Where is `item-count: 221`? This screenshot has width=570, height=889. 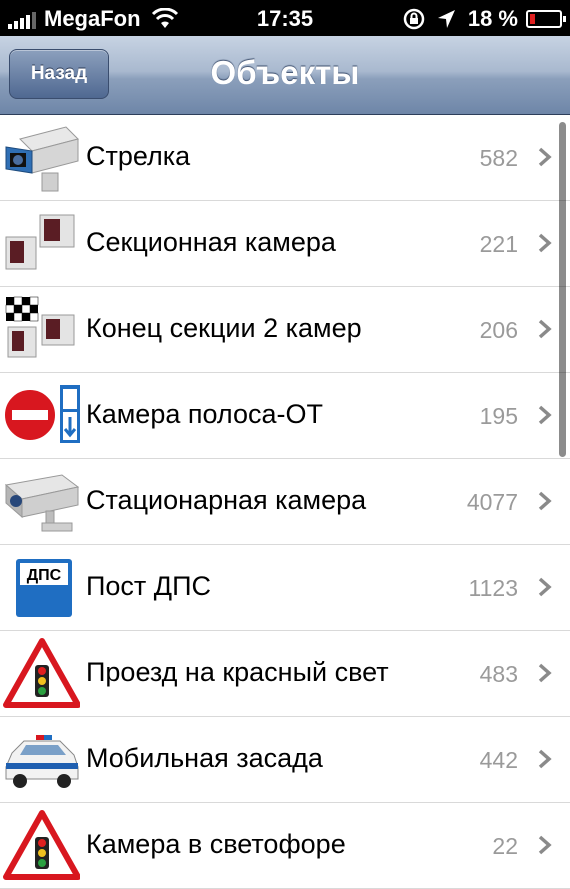
item-count: 221 is located at coordinates (498, 244).